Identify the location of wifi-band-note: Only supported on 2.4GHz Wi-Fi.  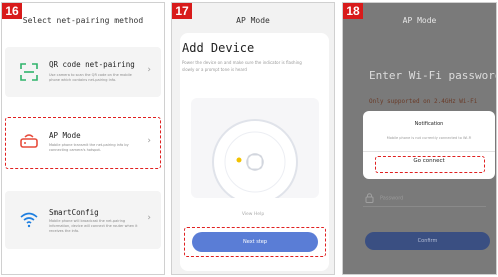
(423, 101).